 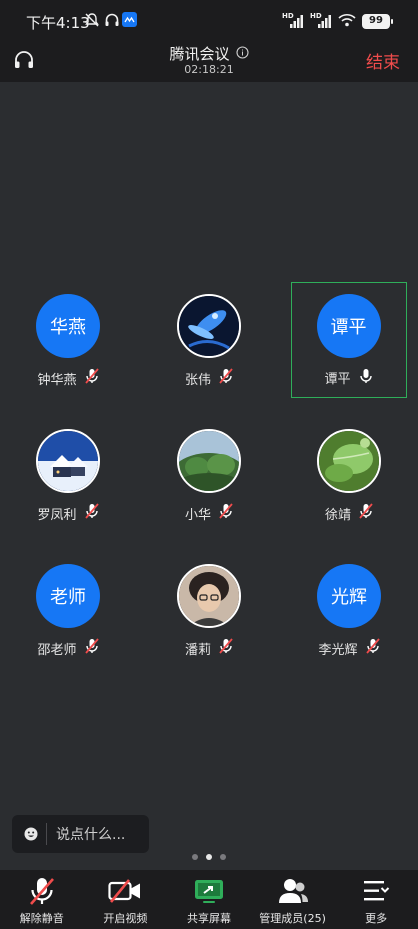 What do you see at coordinates (321, 20) in the screenshot?
I see `signal-icon-2: HD` at bounding box center [321, 20].